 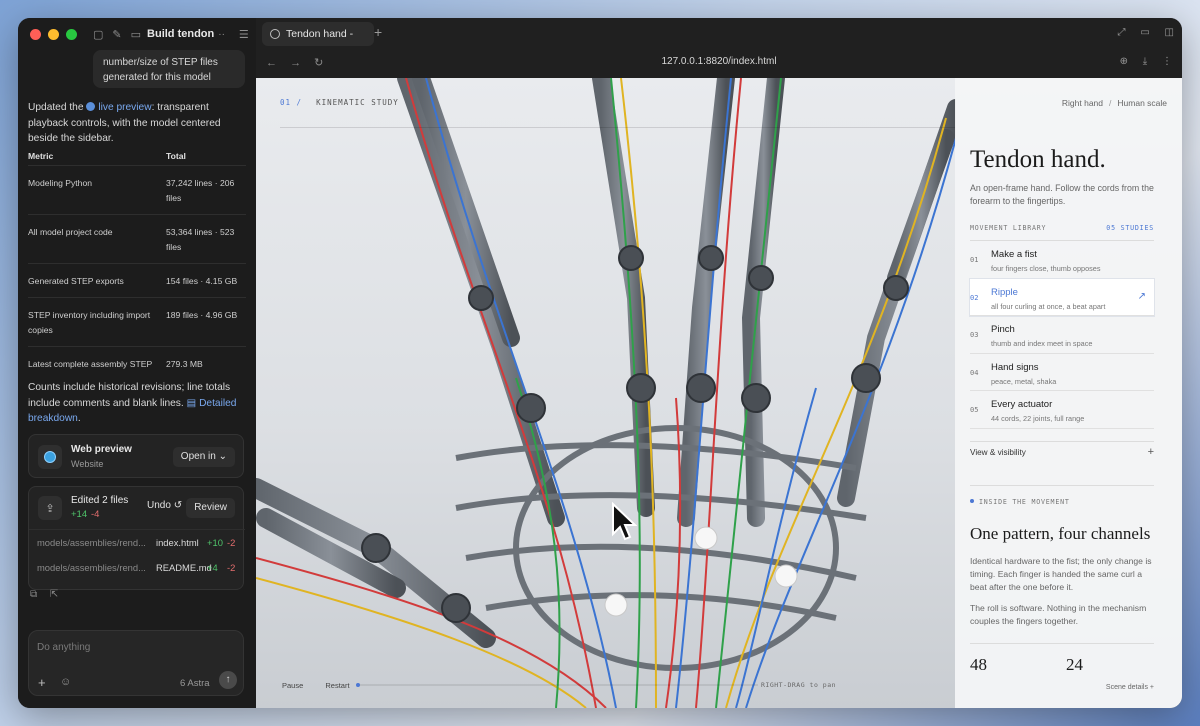 I want to click on url-field: 127.0.0.1:8820/index.html, so click(x=719, y=61).